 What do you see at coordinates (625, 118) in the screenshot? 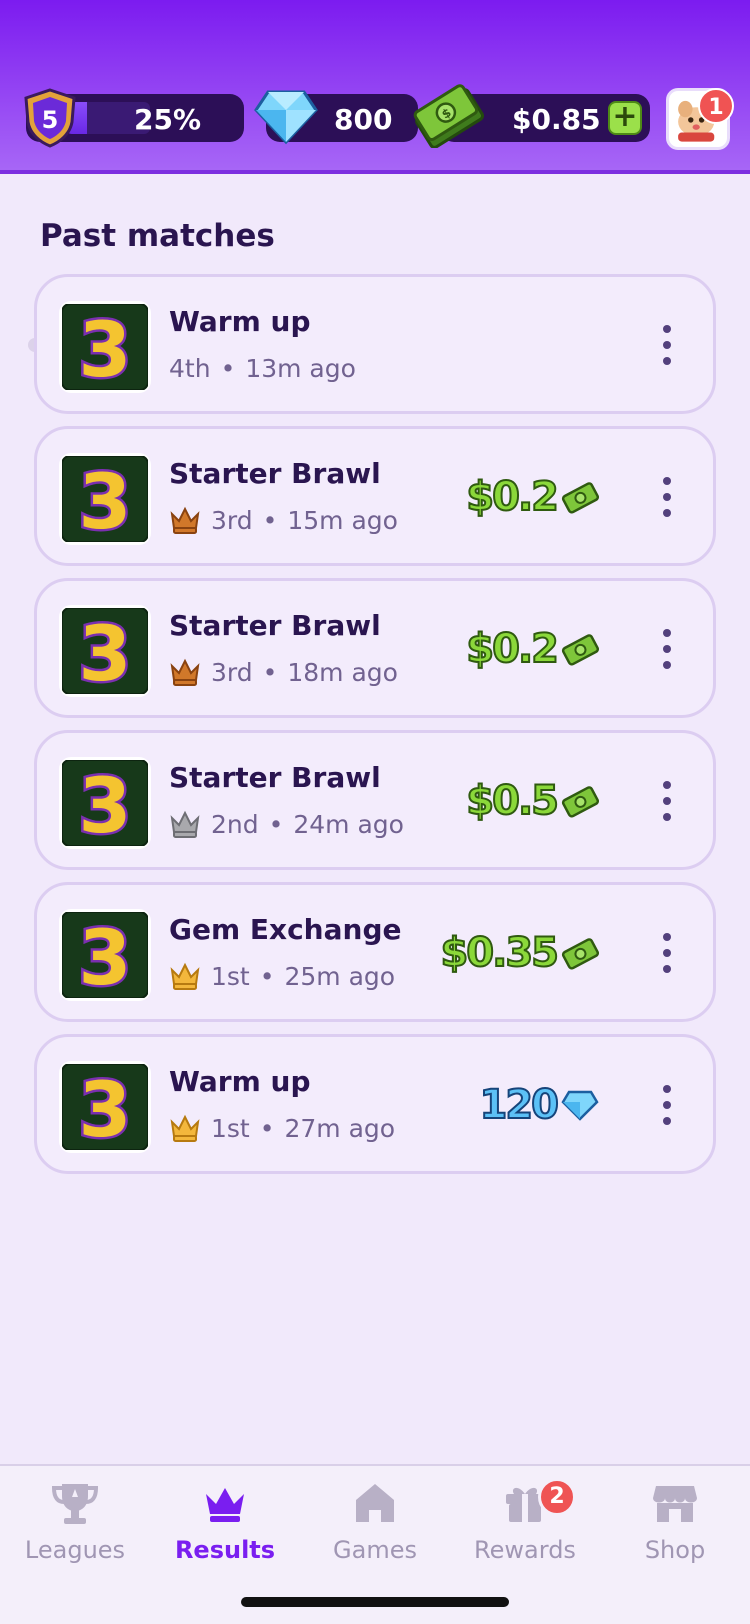
I see `add-funds-button: +` at bounding box center [625, 118].